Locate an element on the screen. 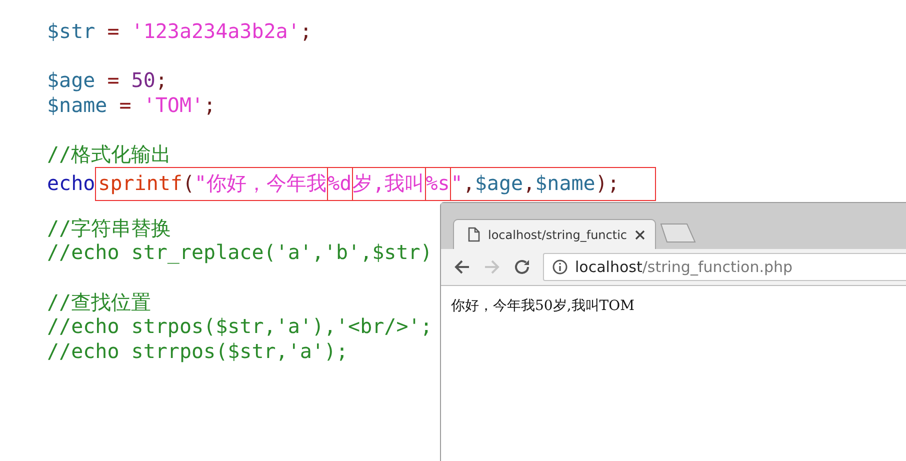  code-comment: //字符串替换 is located at coordinates (109, 228).